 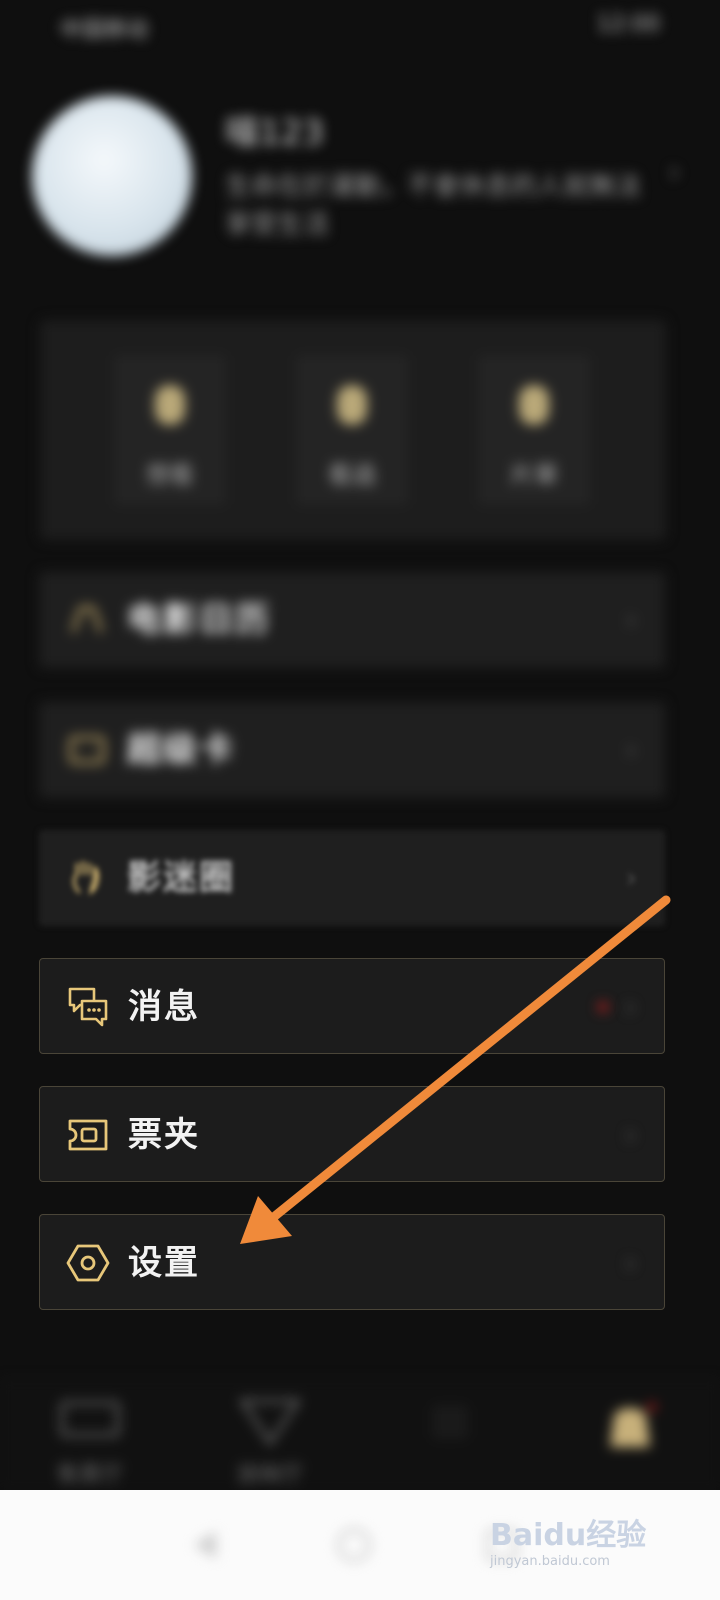 I want to click on stat-label: 看過, so click(x=352, y=475).